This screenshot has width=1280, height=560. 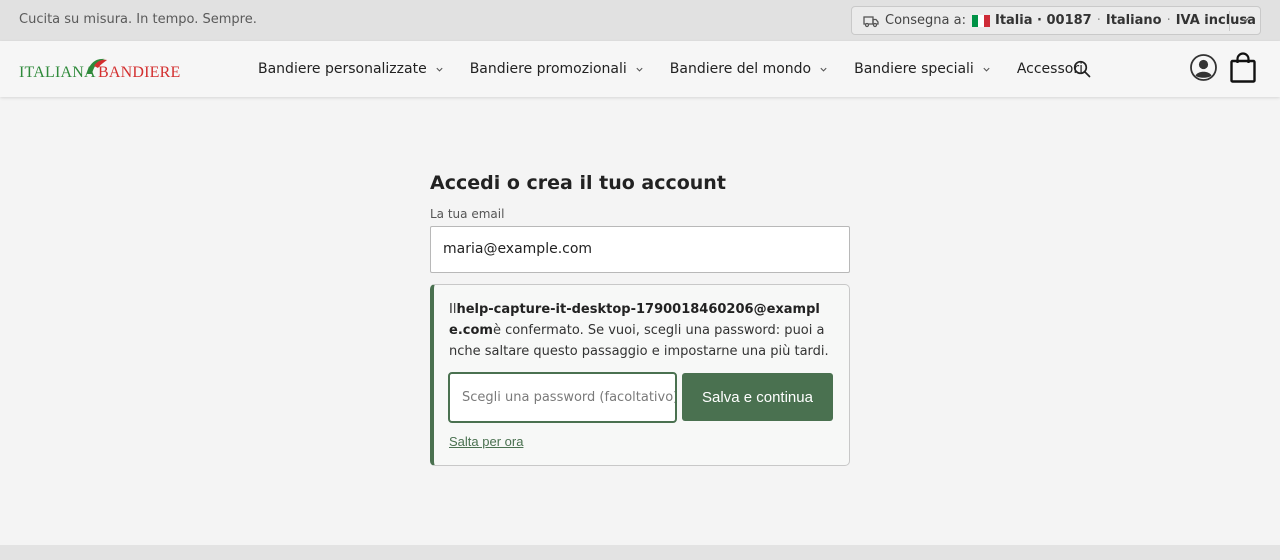 I want to click on nav-item-bandiere-del-mondo: Bandiere del mondo, so click(x=749, y=69).